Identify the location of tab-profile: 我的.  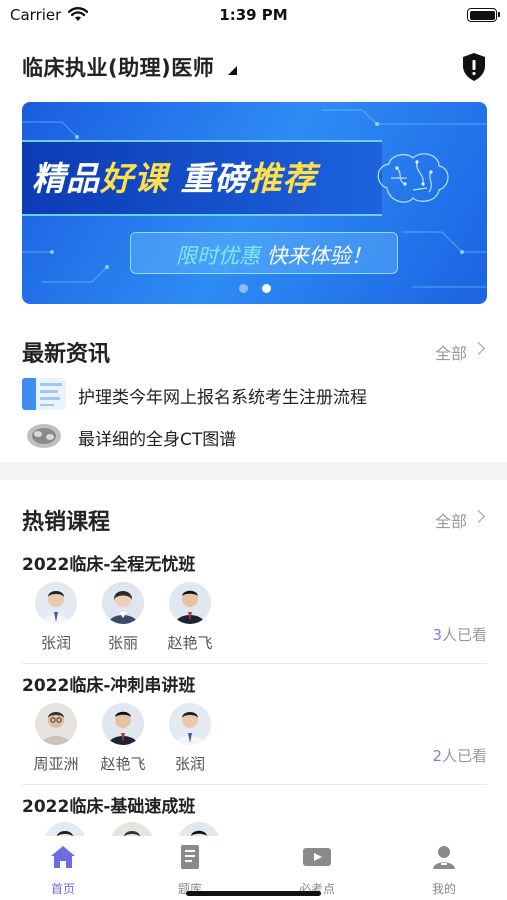
(444, 870).